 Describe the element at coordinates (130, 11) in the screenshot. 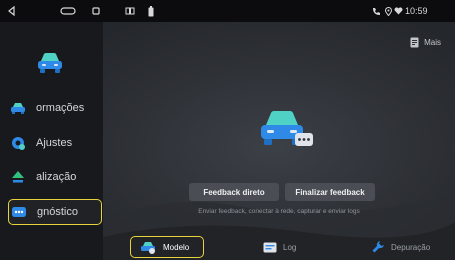

I see `split-screen-icon` at that location.